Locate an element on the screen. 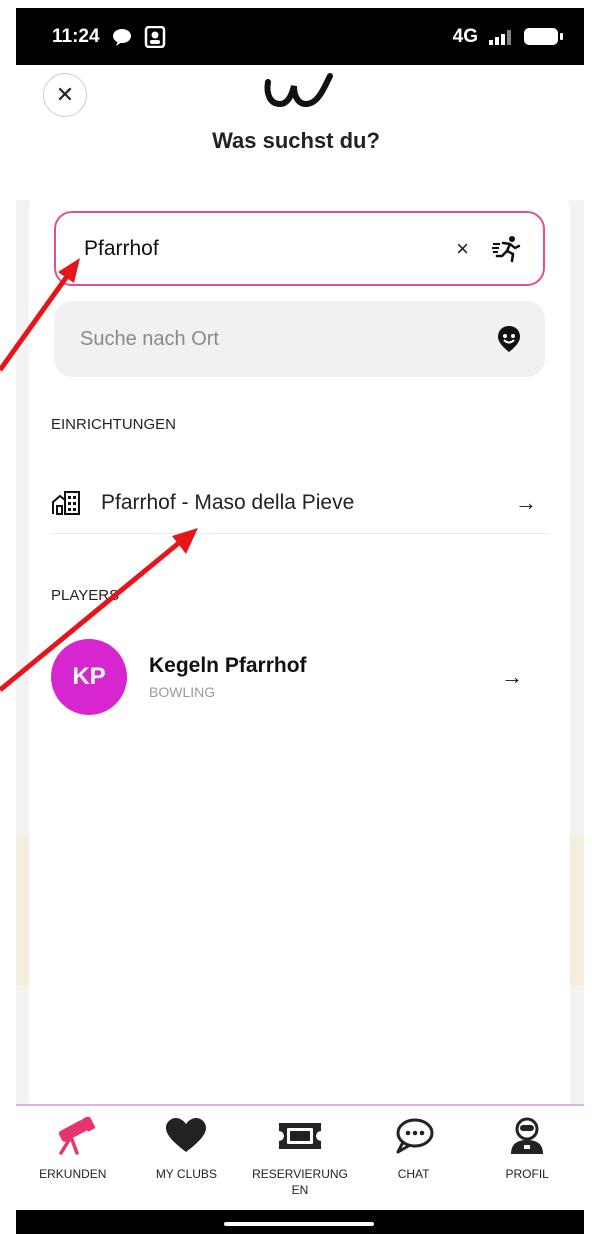 Image resolution: width=592 pixels, height=1234 pixels. location-input: Suche nach Ort is located at coordinates (299, 339).